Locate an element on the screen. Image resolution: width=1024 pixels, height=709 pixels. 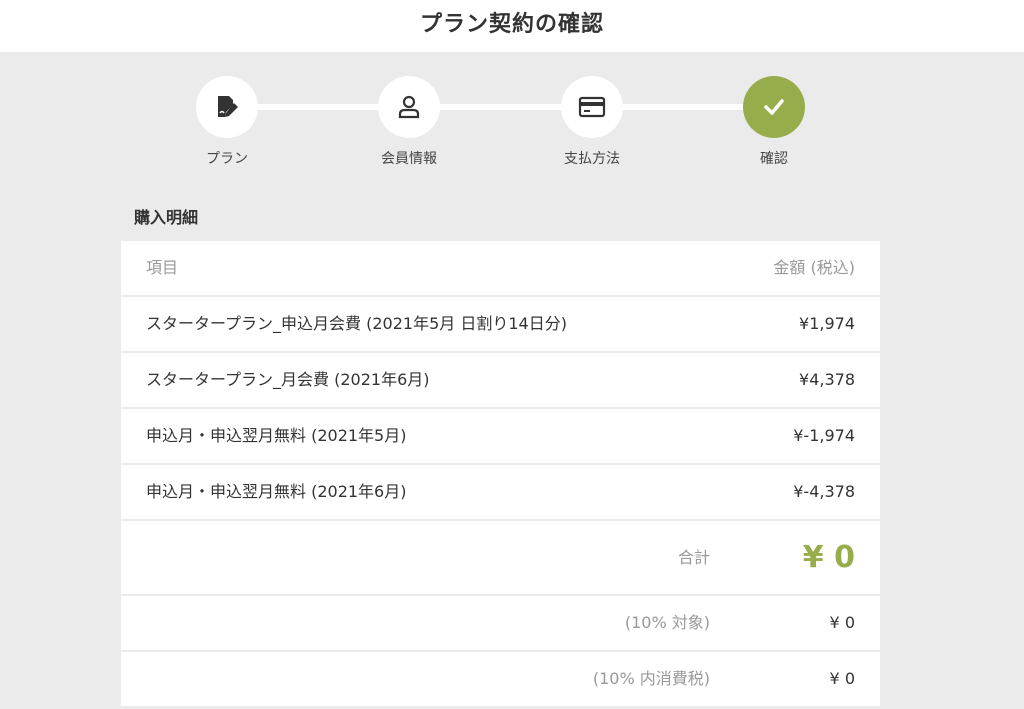
table-row: スタータープラン_月会費 (2021年6月) ¥4,378 is located at coordinates (500, 380).